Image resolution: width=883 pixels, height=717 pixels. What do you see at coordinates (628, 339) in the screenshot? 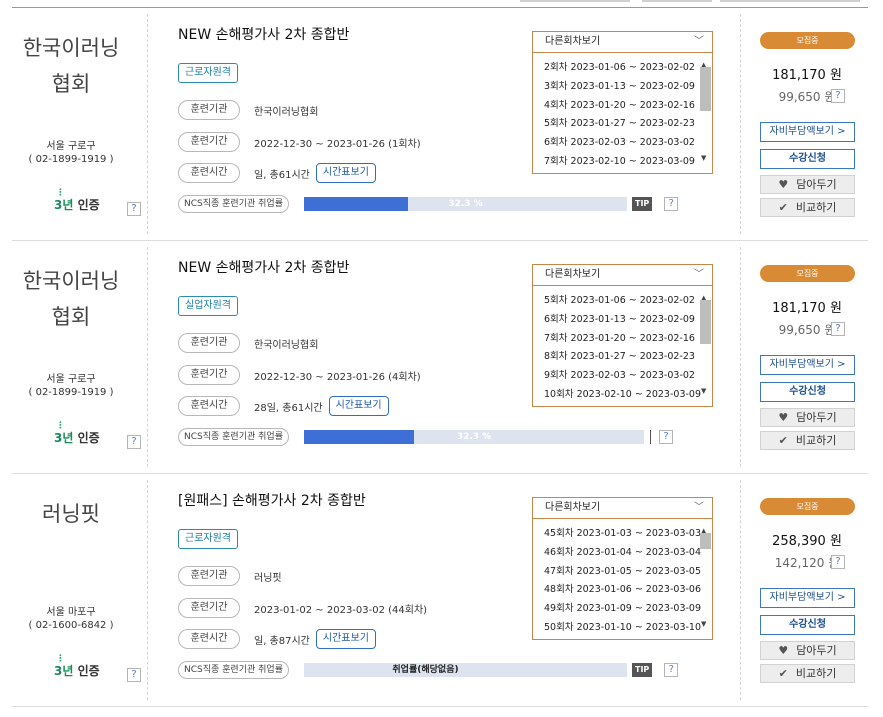
I see `session-option: 7회차 2023-01-20 ~ 2023-02-16` at bounding box center [628, 339].